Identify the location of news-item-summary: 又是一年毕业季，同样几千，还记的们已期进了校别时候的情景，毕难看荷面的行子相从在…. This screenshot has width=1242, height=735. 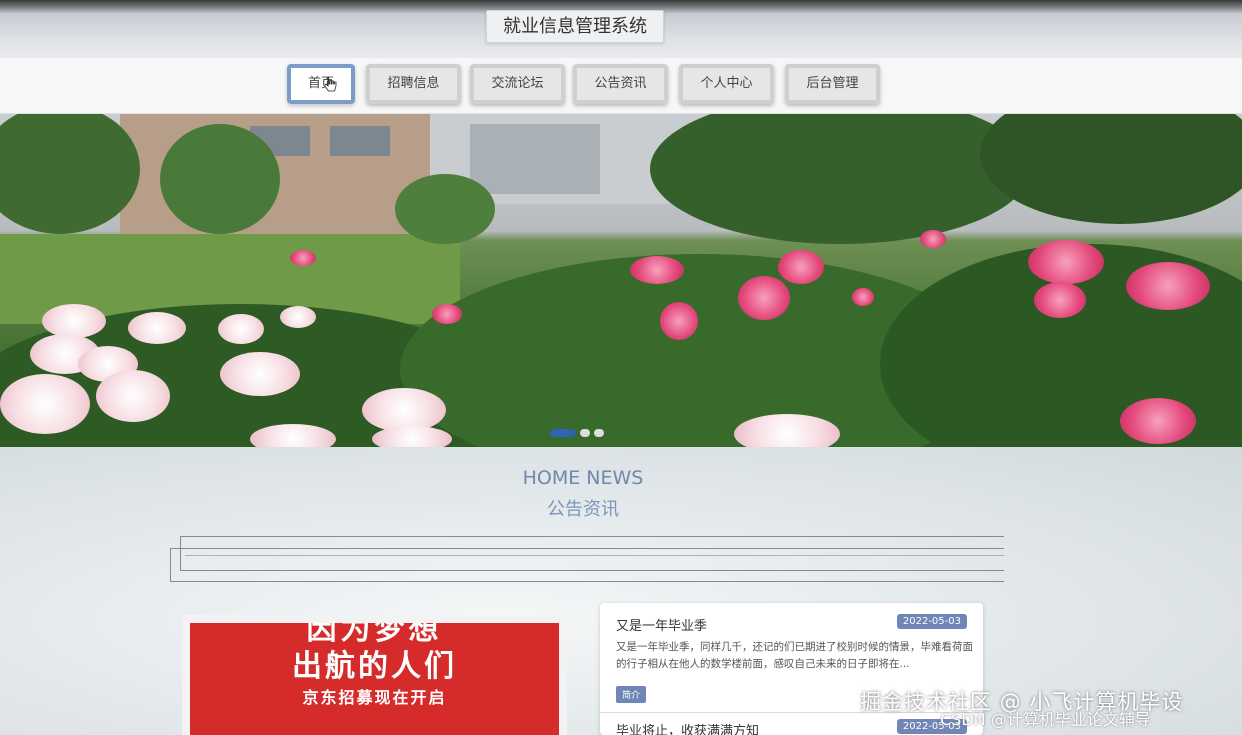
(794, 655).